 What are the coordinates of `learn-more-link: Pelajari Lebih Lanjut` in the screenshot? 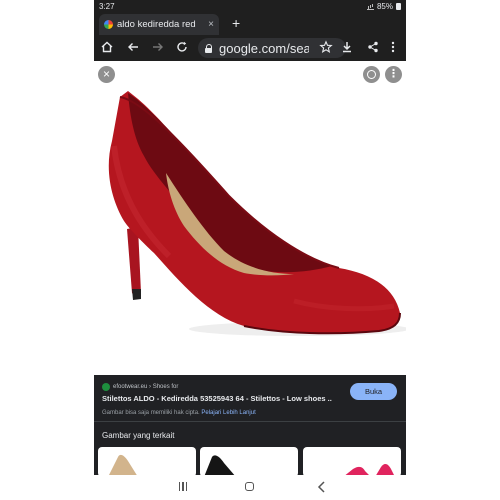 It's located at (228, 413).